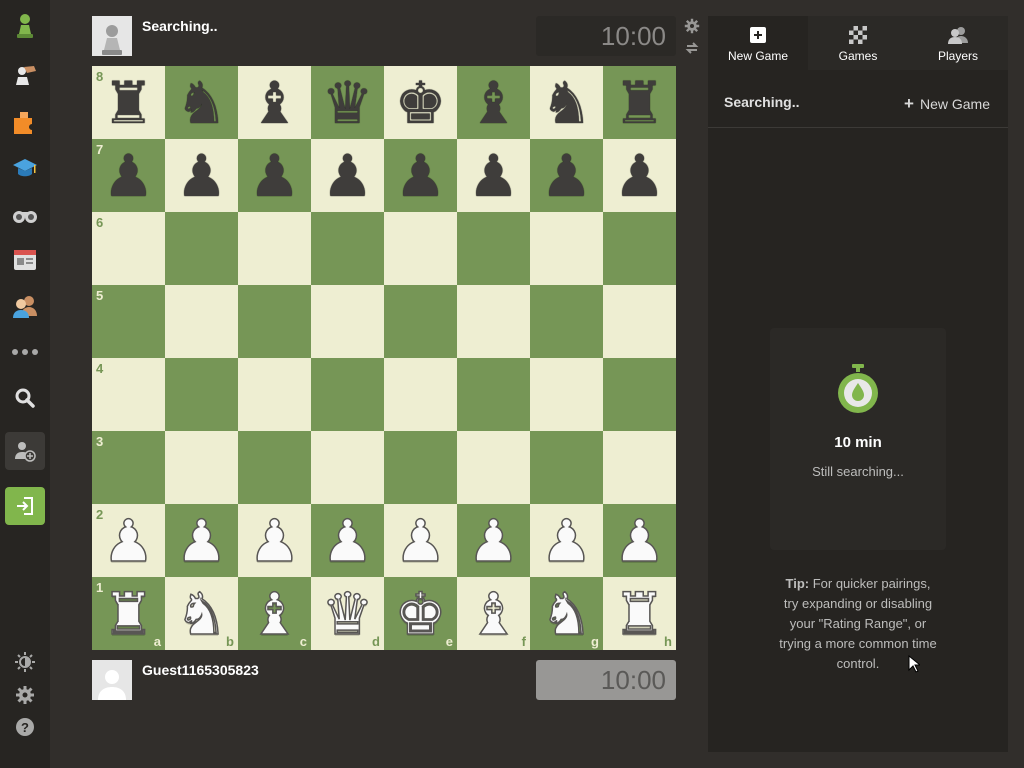 The height and width of the screenshot is (768, 1024). I want to click on board-square-h2: ♟, so click(639, 540).